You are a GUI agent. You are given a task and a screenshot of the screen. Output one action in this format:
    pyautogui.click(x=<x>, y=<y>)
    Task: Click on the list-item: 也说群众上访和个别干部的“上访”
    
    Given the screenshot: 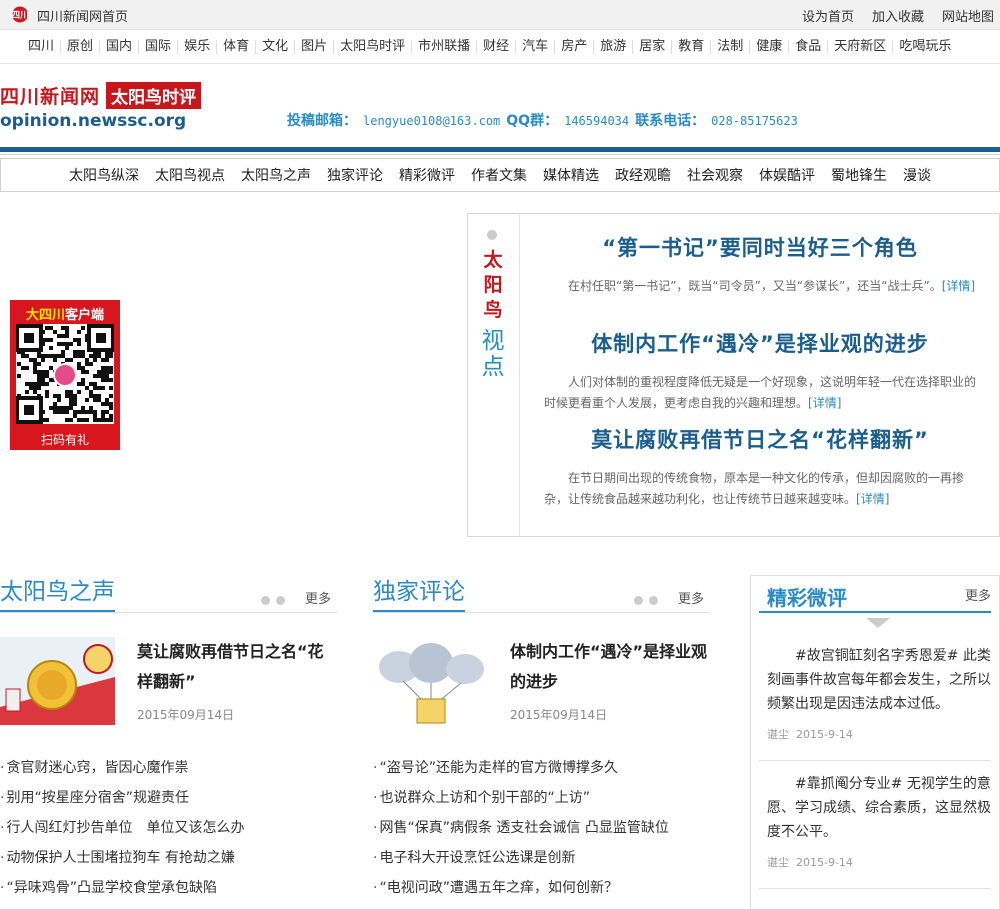 What is the action you would take?
    pyautogui.click(x=541, y=798)
    